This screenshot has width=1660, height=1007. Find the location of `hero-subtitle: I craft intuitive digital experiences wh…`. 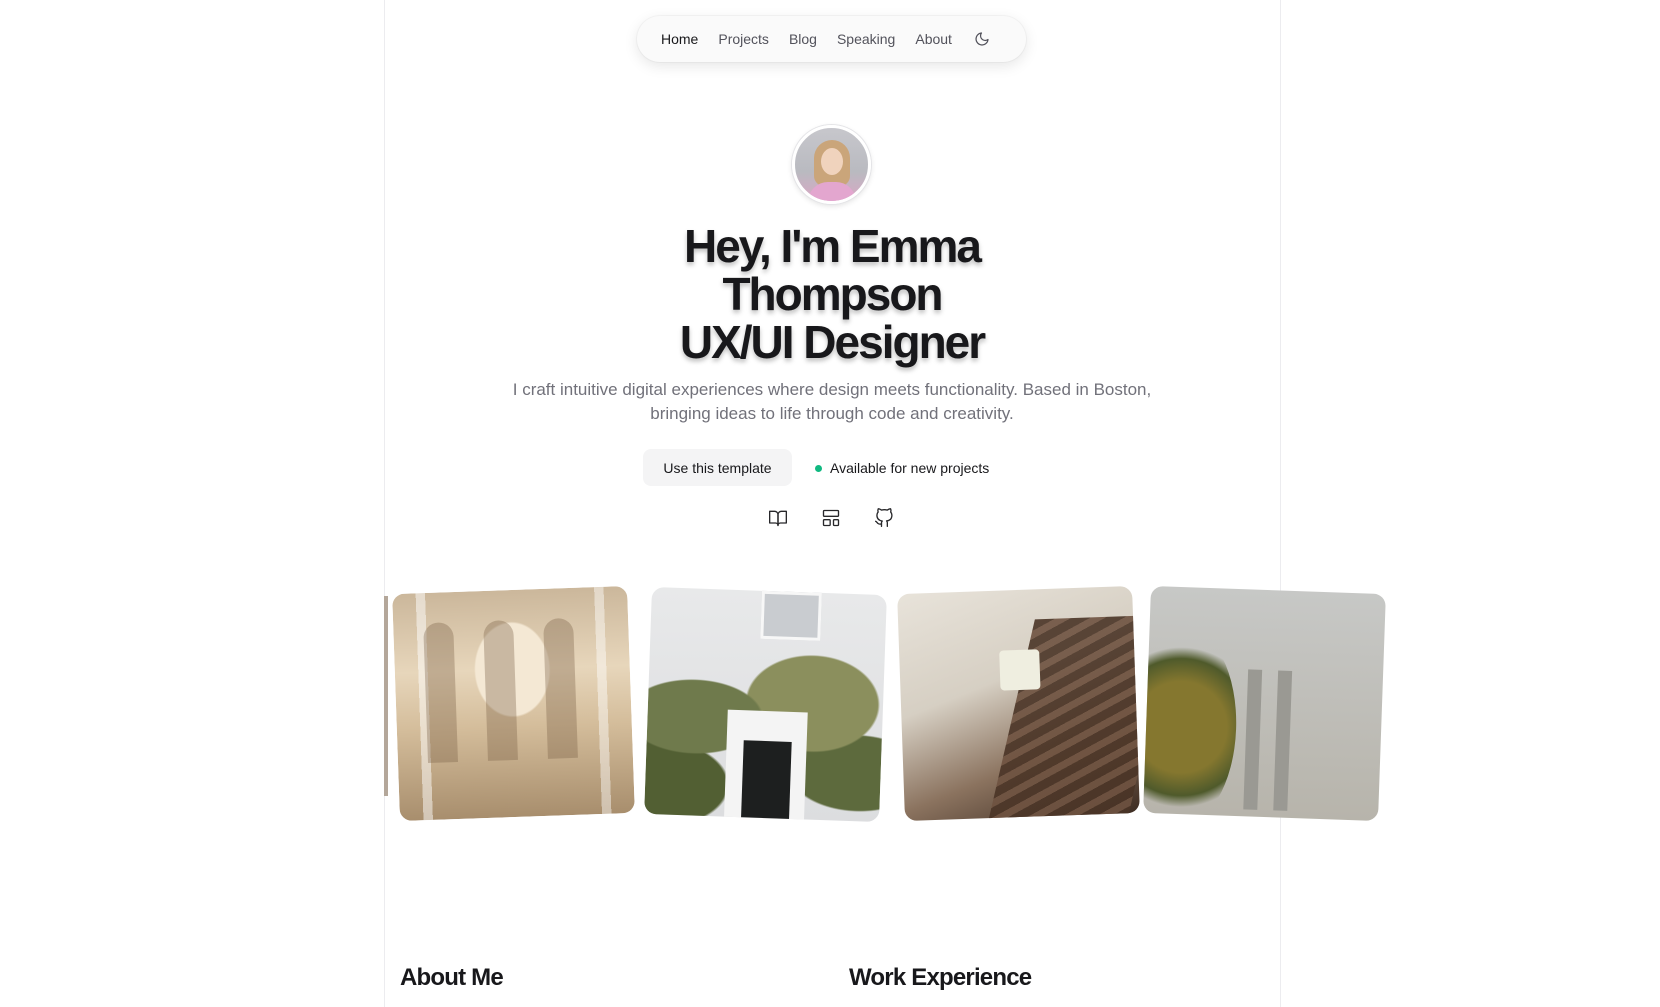

hero-subtitle: I craft intuitive digital experiences wh… is located at coordinates (832, 401).